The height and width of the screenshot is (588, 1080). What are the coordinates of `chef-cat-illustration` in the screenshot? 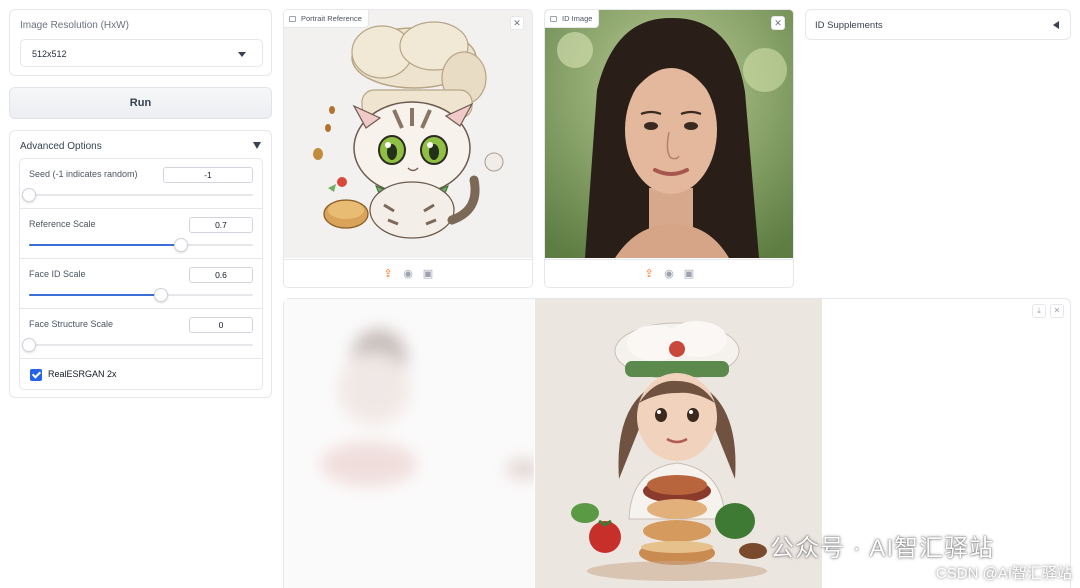 It's located at (408, 134).